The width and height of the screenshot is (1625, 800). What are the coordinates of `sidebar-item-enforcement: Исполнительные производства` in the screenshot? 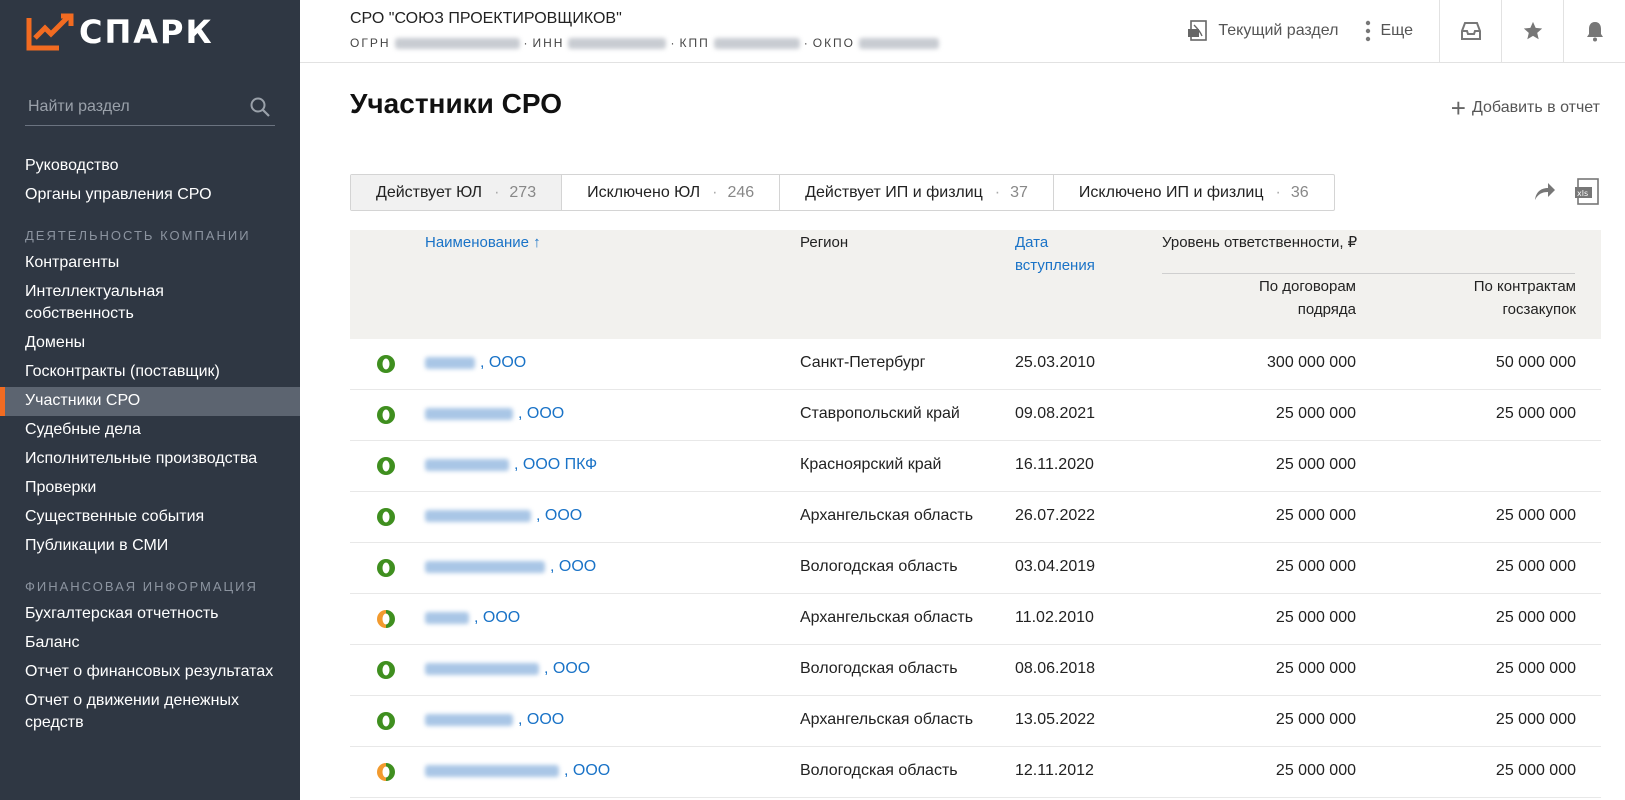 It's located at (150, 459).